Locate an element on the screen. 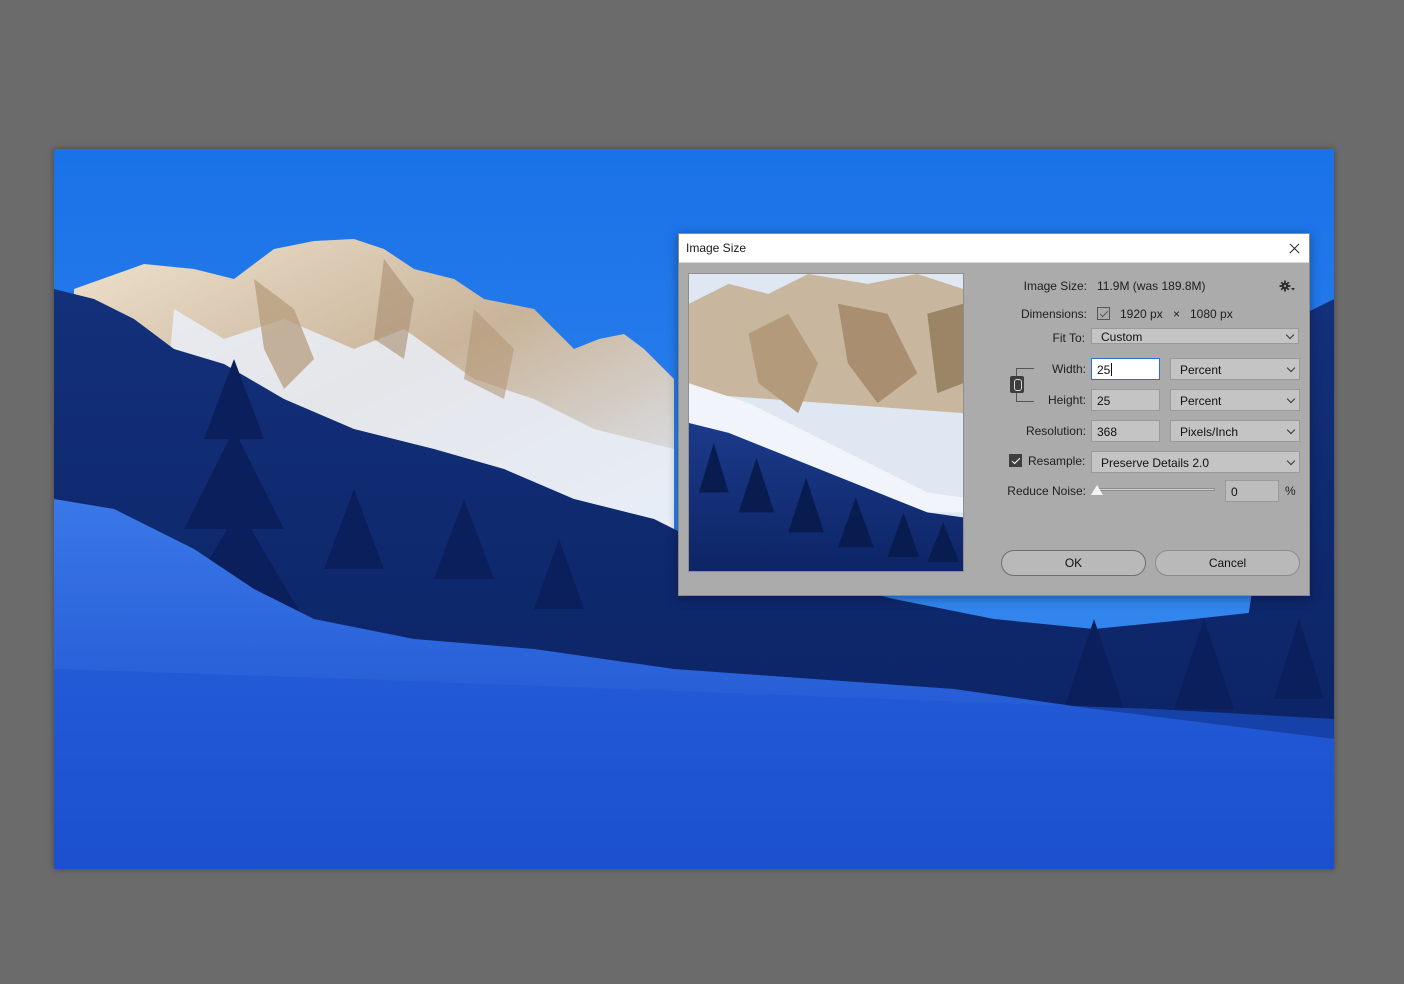  link-constrain-icon is located at coordinates (1017, 384).